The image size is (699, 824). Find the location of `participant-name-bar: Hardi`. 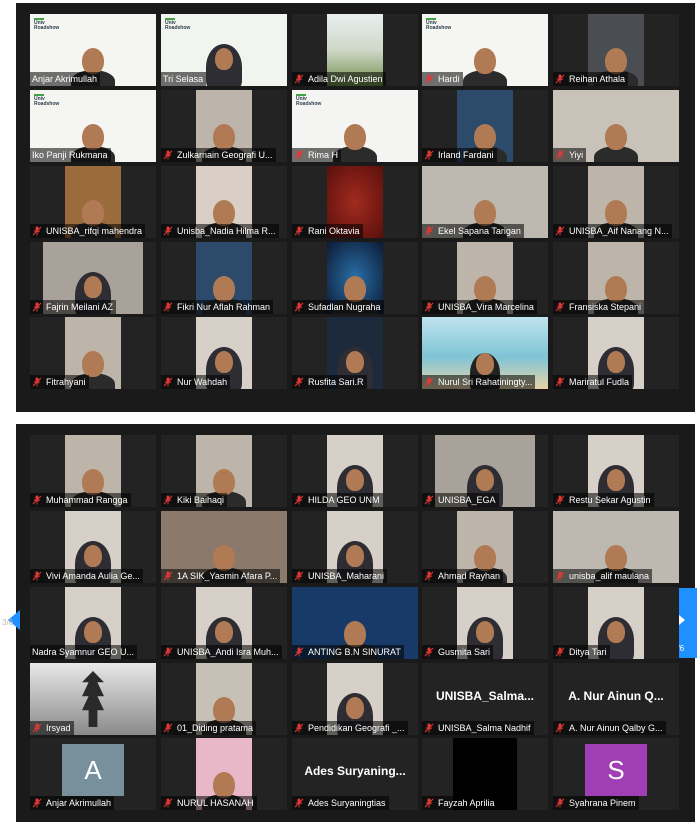

participant-name-bar: Hardi is located at coordinates (442, 79).